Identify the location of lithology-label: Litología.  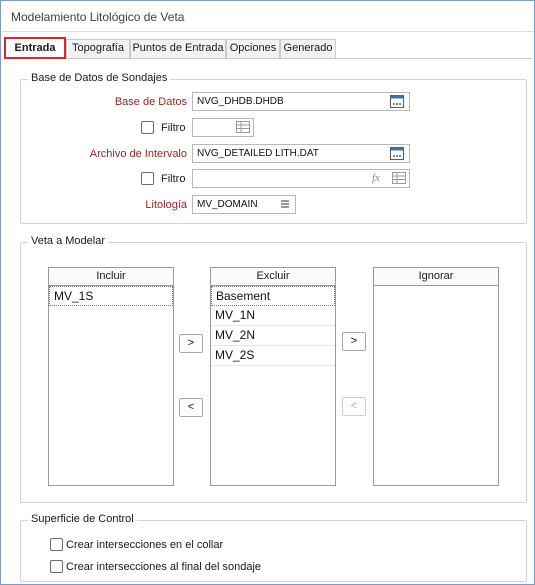
(166, 205).